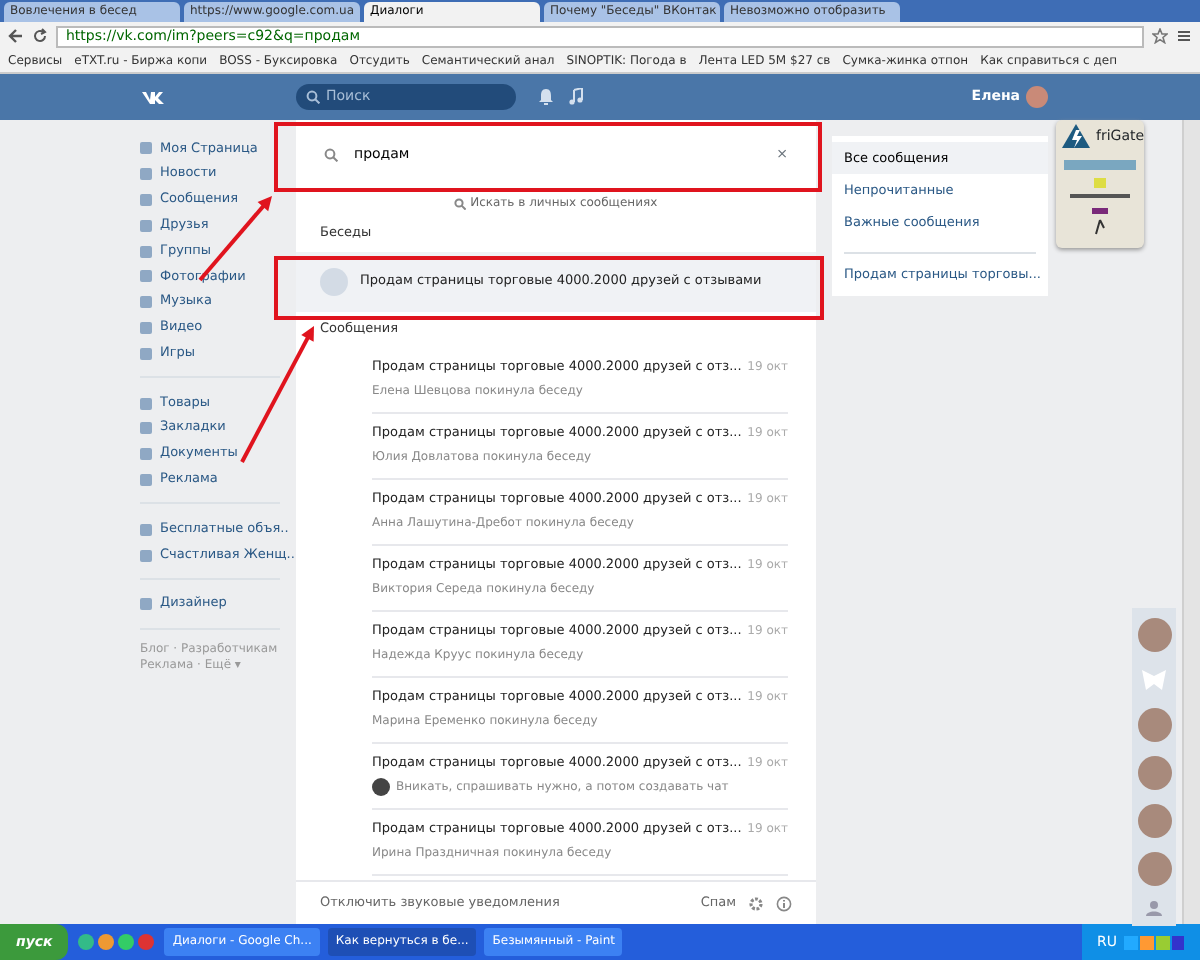 The width and height of the screenshot is (1200, 960). I want to click on music-icon, so click(575, 97).